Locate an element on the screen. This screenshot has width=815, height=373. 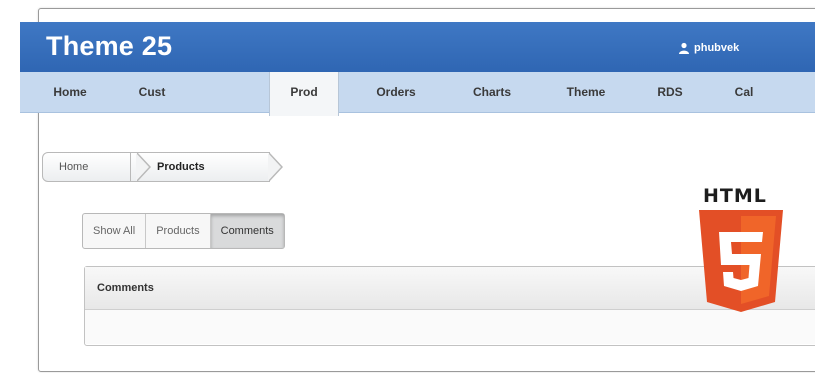
tab-rds: RDS is located at coordinates (670, 92).